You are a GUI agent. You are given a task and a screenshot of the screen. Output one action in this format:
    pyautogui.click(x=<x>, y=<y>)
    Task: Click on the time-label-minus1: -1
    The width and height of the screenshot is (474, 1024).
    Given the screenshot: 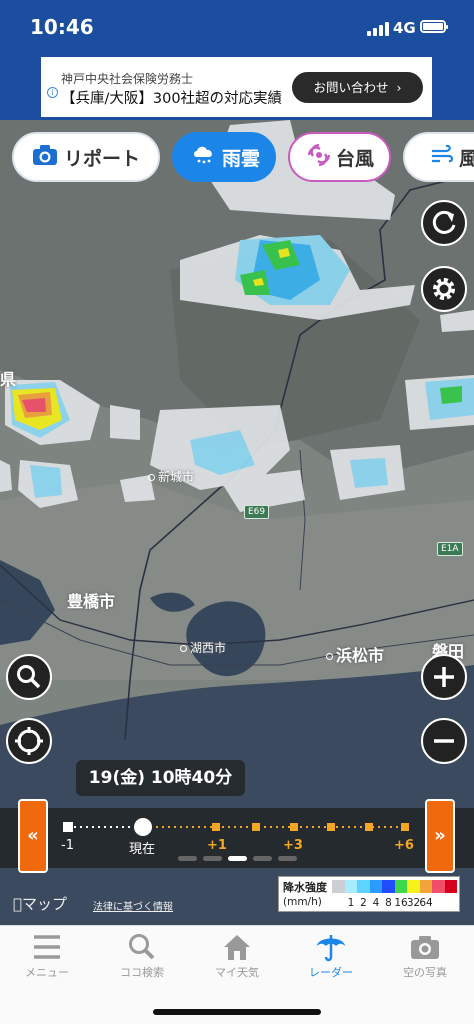 What is the action you would take?
    pyautogui.click(x=67, y=845)
    